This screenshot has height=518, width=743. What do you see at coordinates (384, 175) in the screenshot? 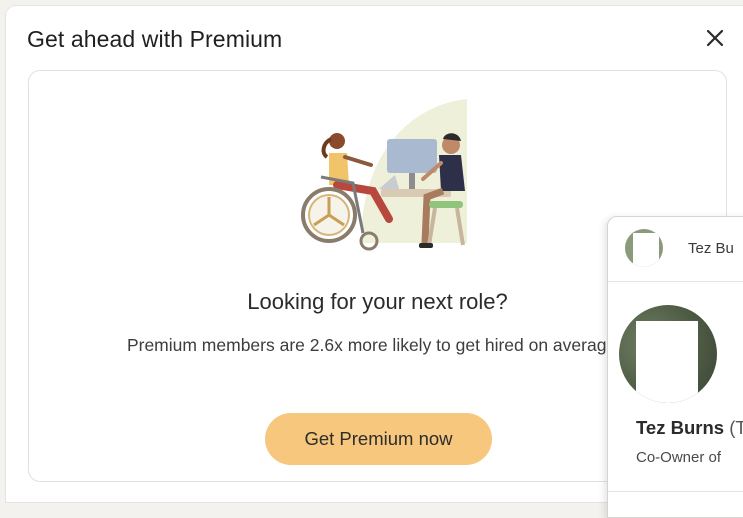
I see `job-interview-illustration` at bounding box center [384, 175].